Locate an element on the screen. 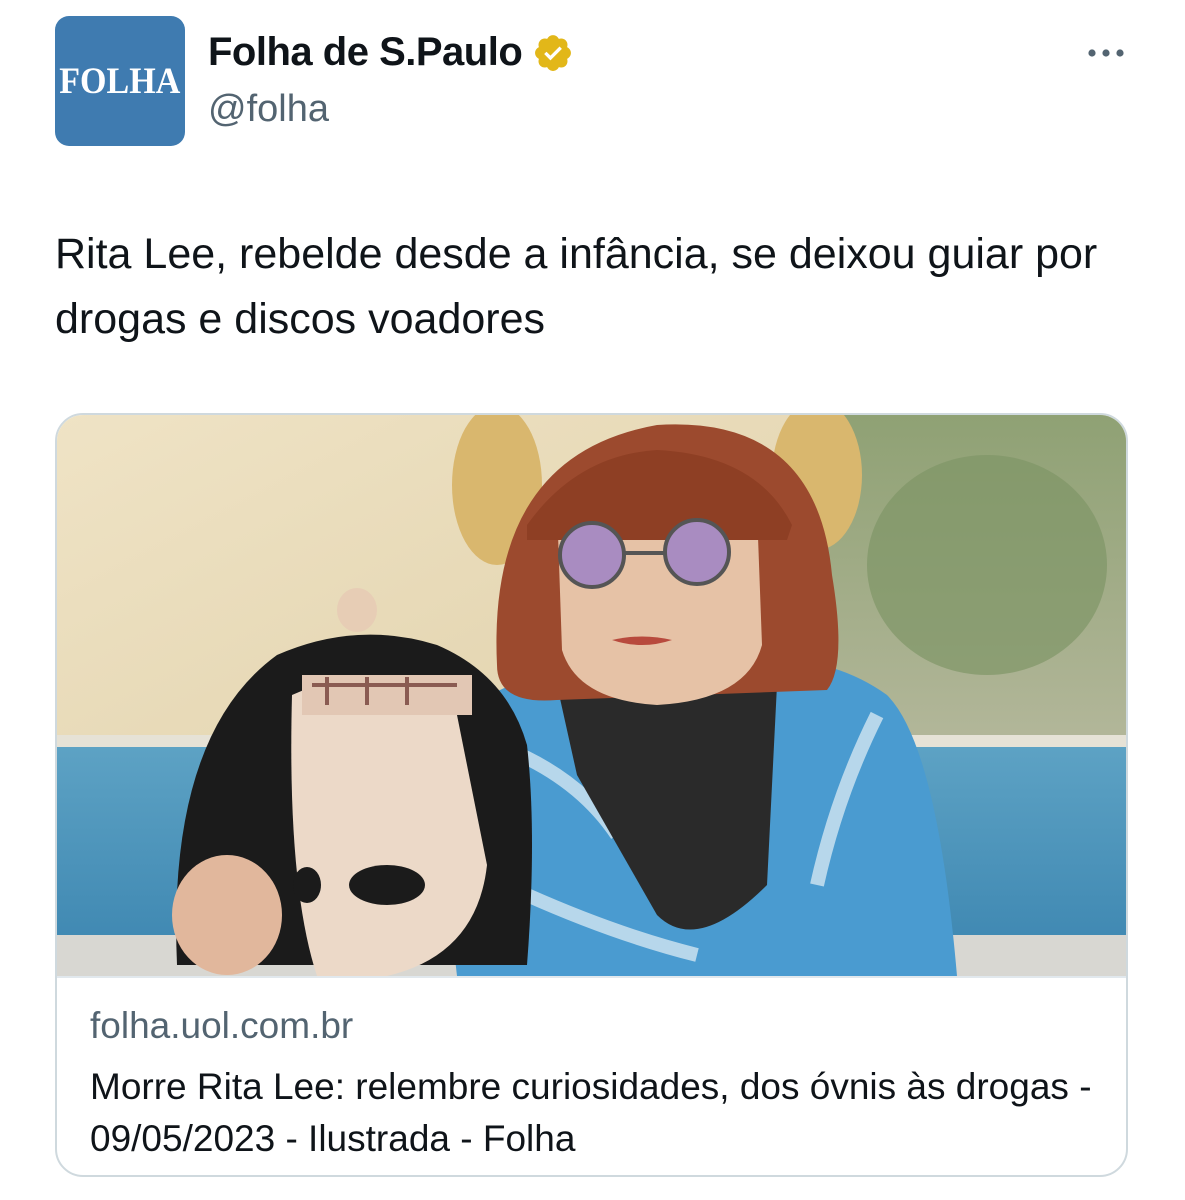  avatar-logo-text: FOLHA is located at coordinates (120, 81).